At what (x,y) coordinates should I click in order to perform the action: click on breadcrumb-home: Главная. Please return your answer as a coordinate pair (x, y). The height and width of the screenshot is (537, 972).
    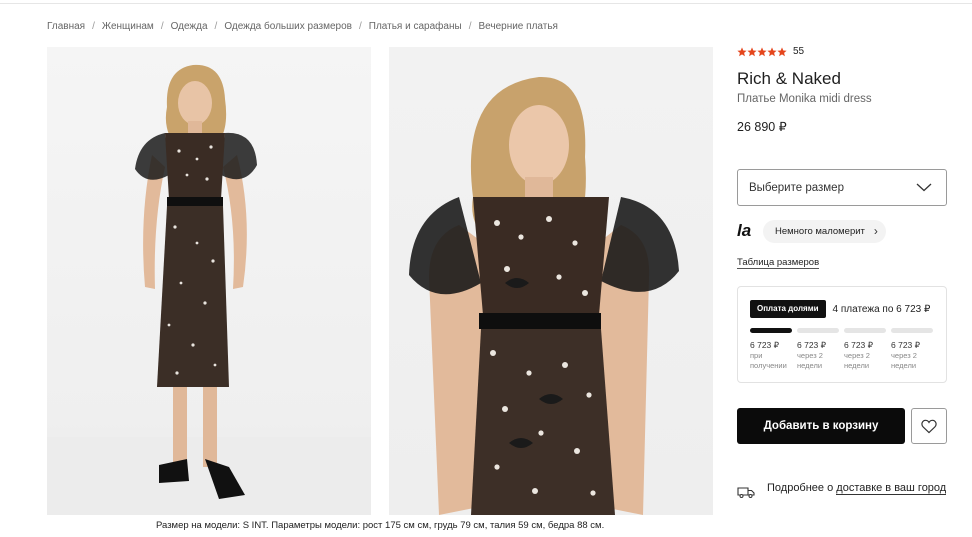
    Looking at the image, I should click on (66, 26).